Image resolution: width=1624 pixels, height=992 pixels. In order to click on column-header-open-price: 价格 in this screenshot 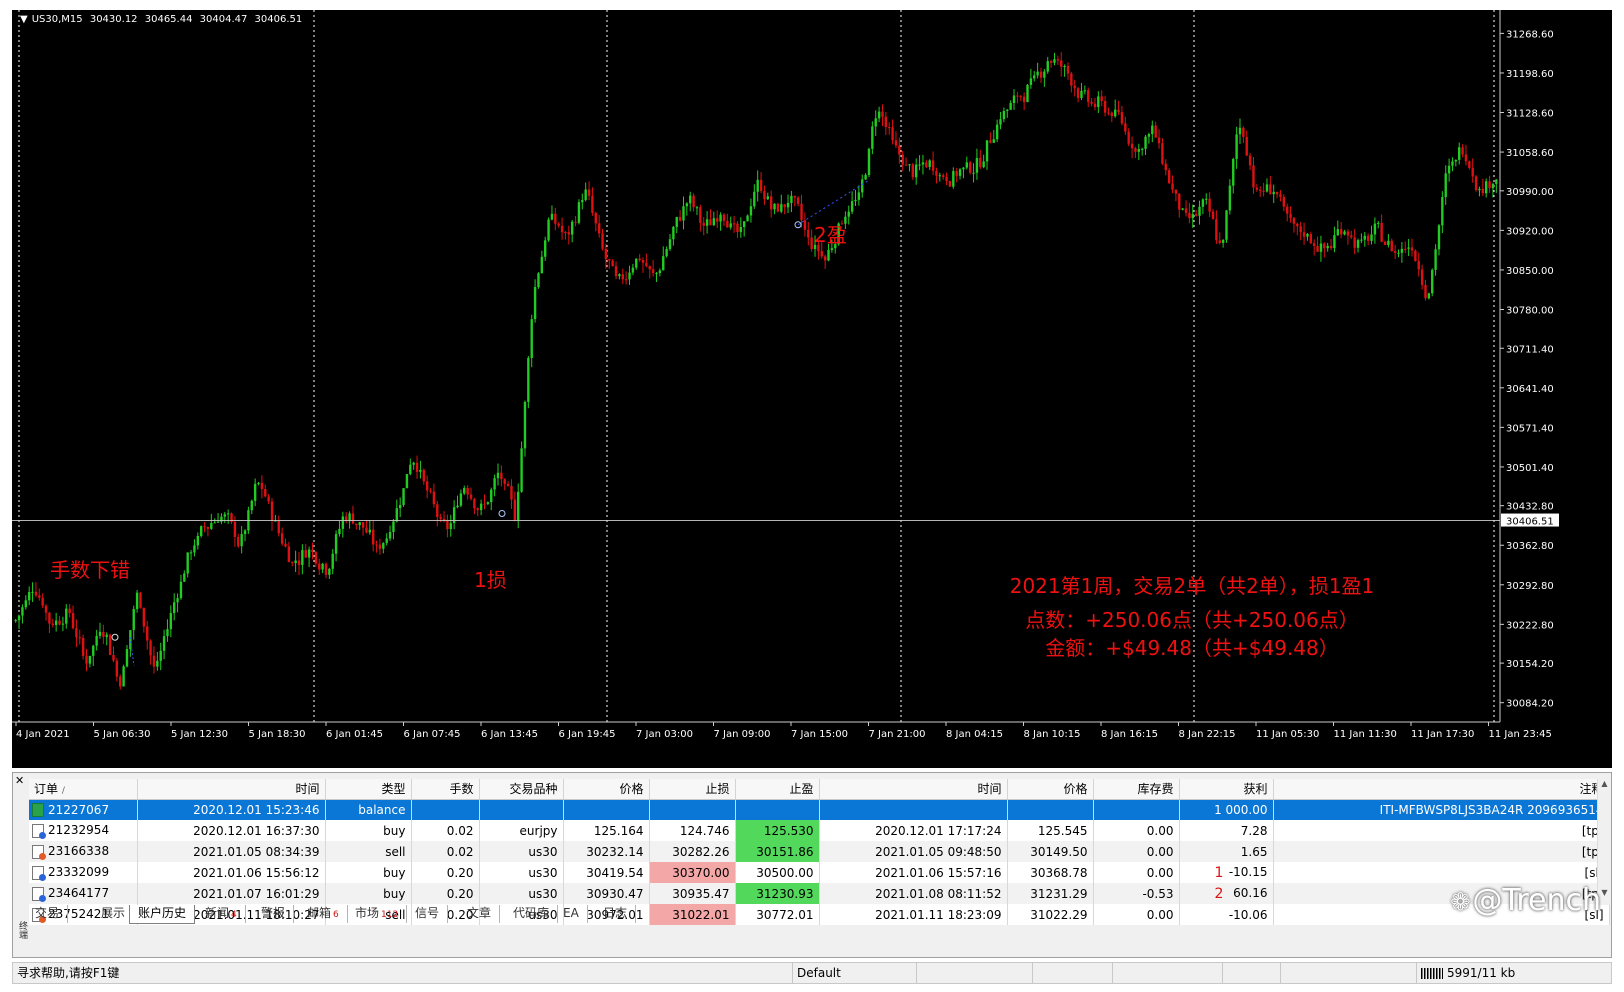, I will do `click(606, 789)`.